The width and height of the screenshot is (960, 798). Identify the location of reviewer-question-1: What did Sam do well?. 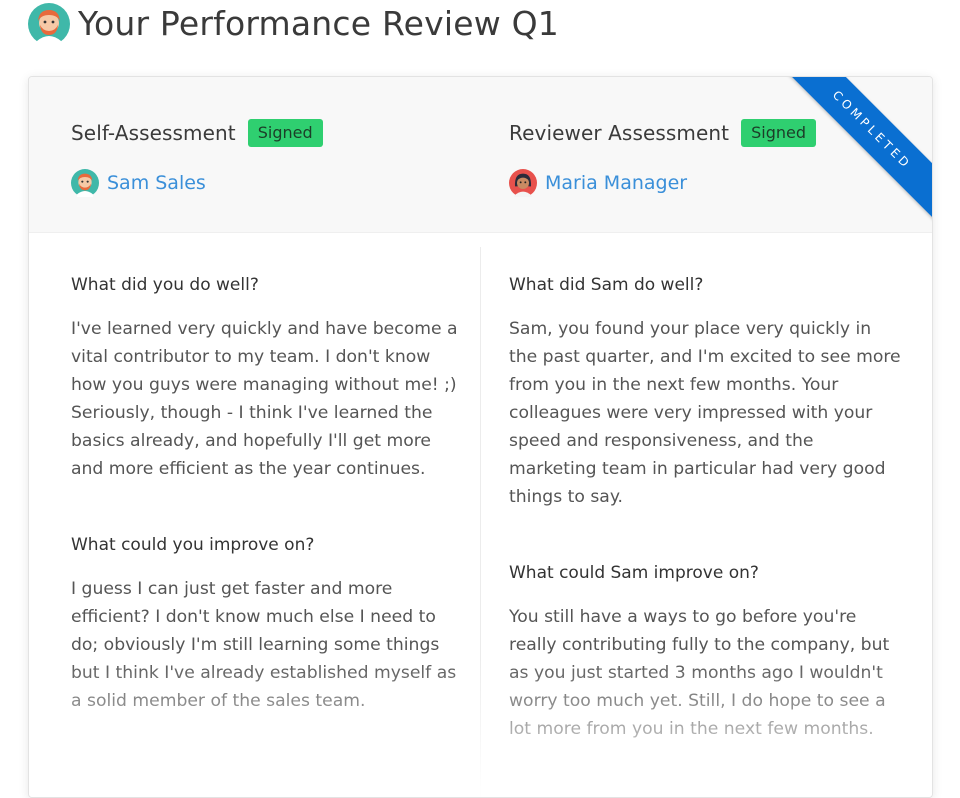
(606, 285).